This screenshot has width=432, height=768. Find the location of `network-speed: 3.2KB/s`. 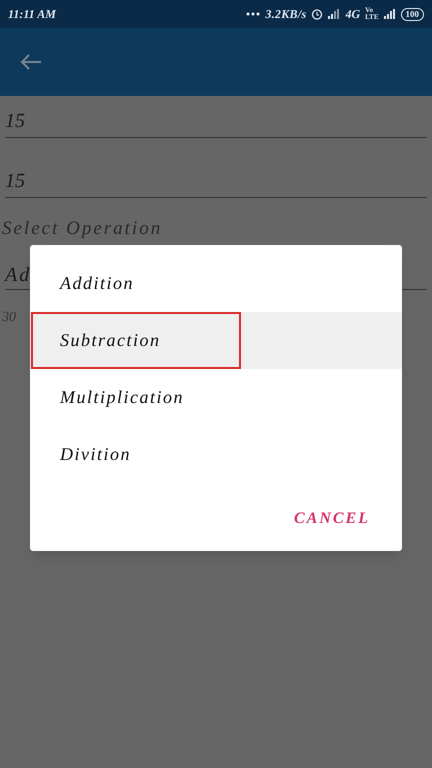

network-speed: 3.2KB/s is located at coordinates (285, 14).